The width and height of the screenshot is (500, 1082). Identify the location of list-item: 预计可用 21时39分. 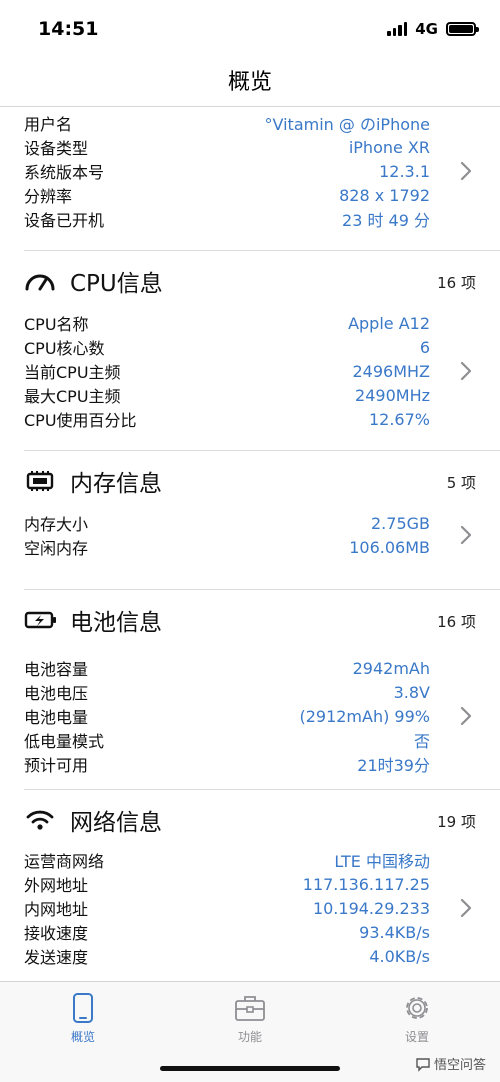
(227, 764).